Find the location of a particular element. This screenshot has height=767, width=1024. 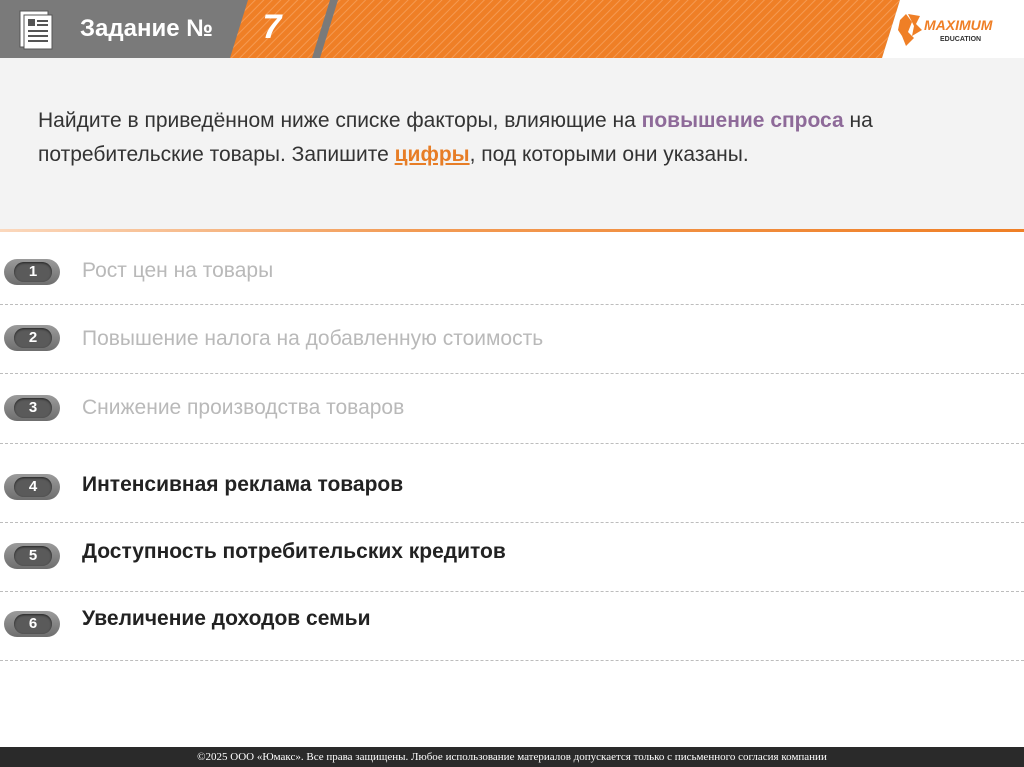

svg-text: MAXIMUM is located at coordinates (958, 25).